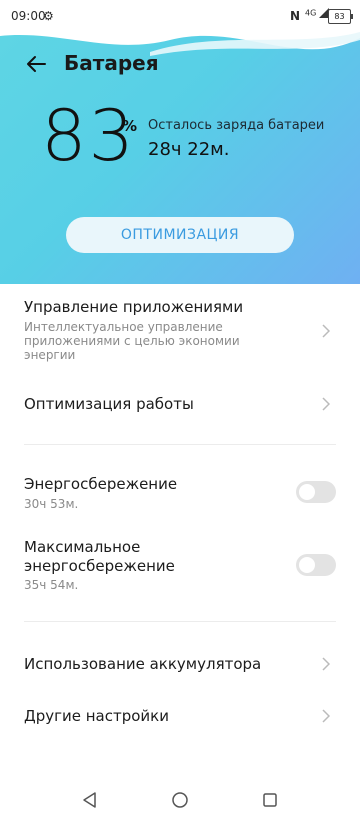 This screenshot has width=360, height=820. I want to click on power-saving-title: Энергосбережение, so click(101, 484).